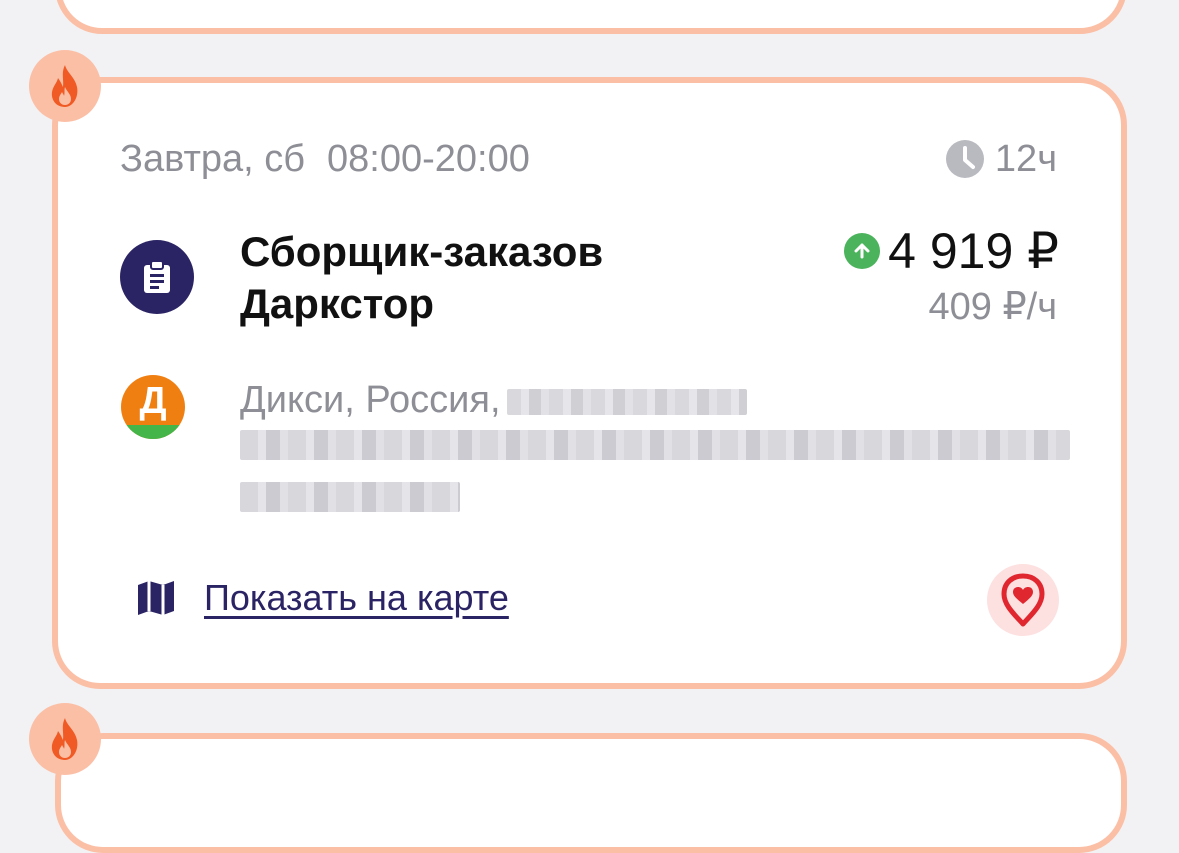 The width and height of the screenshot is (1179, 853). Describe the element at coordinates (212, 159) in the screenshot. I see `shift-date: Завтра, сб` at that location.